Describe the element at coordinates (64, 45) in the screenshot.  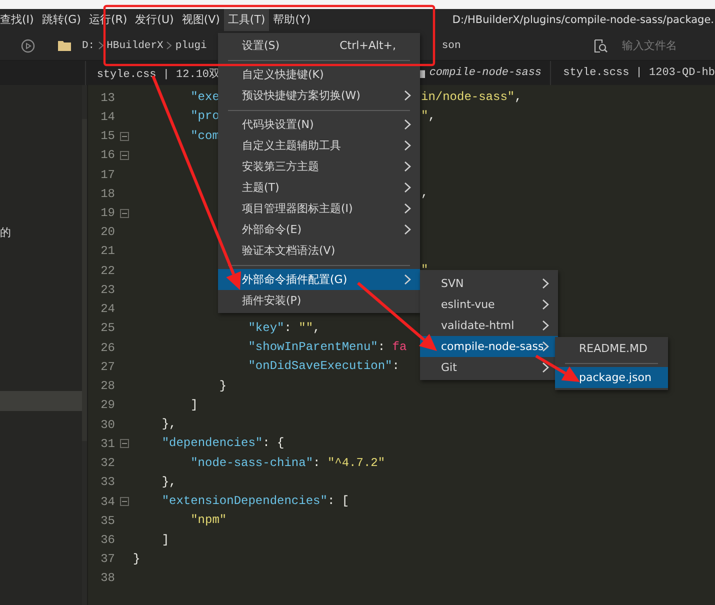
I see `folder-icon` at that location.